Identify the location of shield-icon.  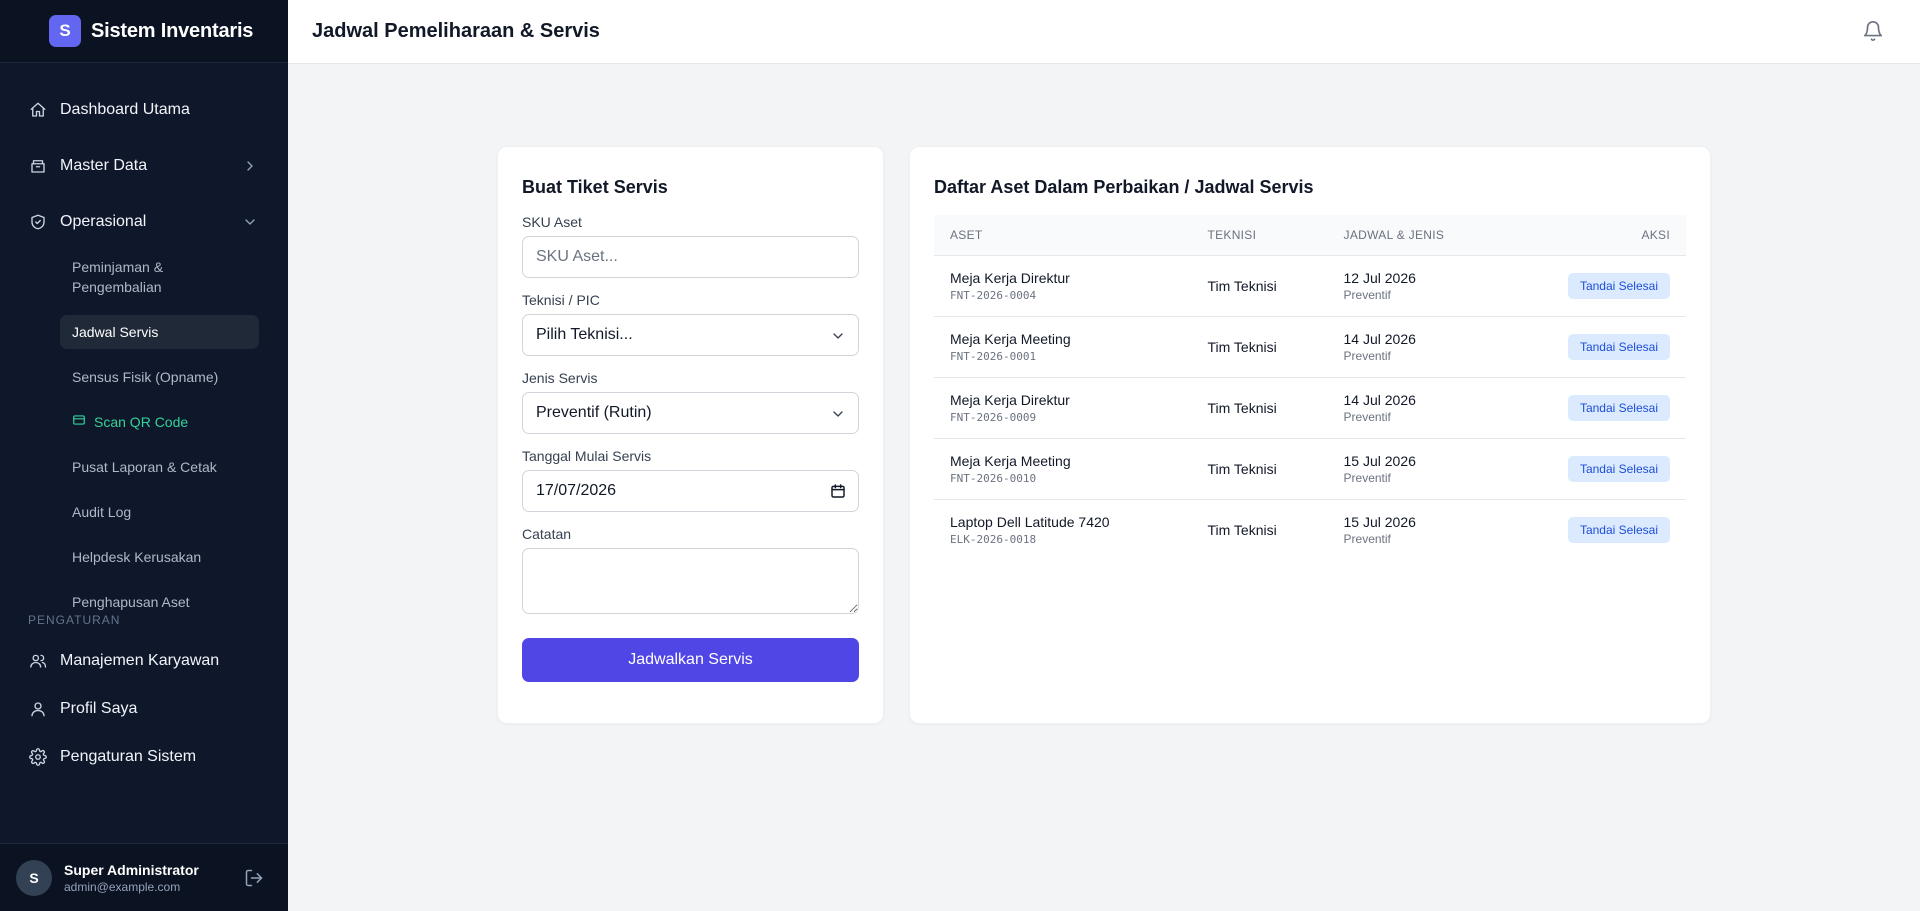
(38, 222).